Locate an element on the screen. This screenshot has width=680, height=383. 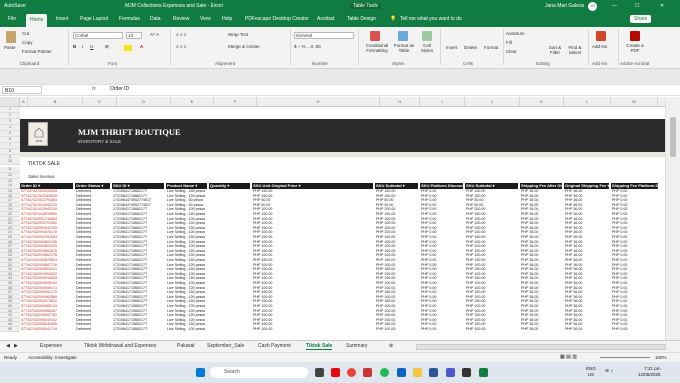
column-header: H is located at coordinates (400, 102).